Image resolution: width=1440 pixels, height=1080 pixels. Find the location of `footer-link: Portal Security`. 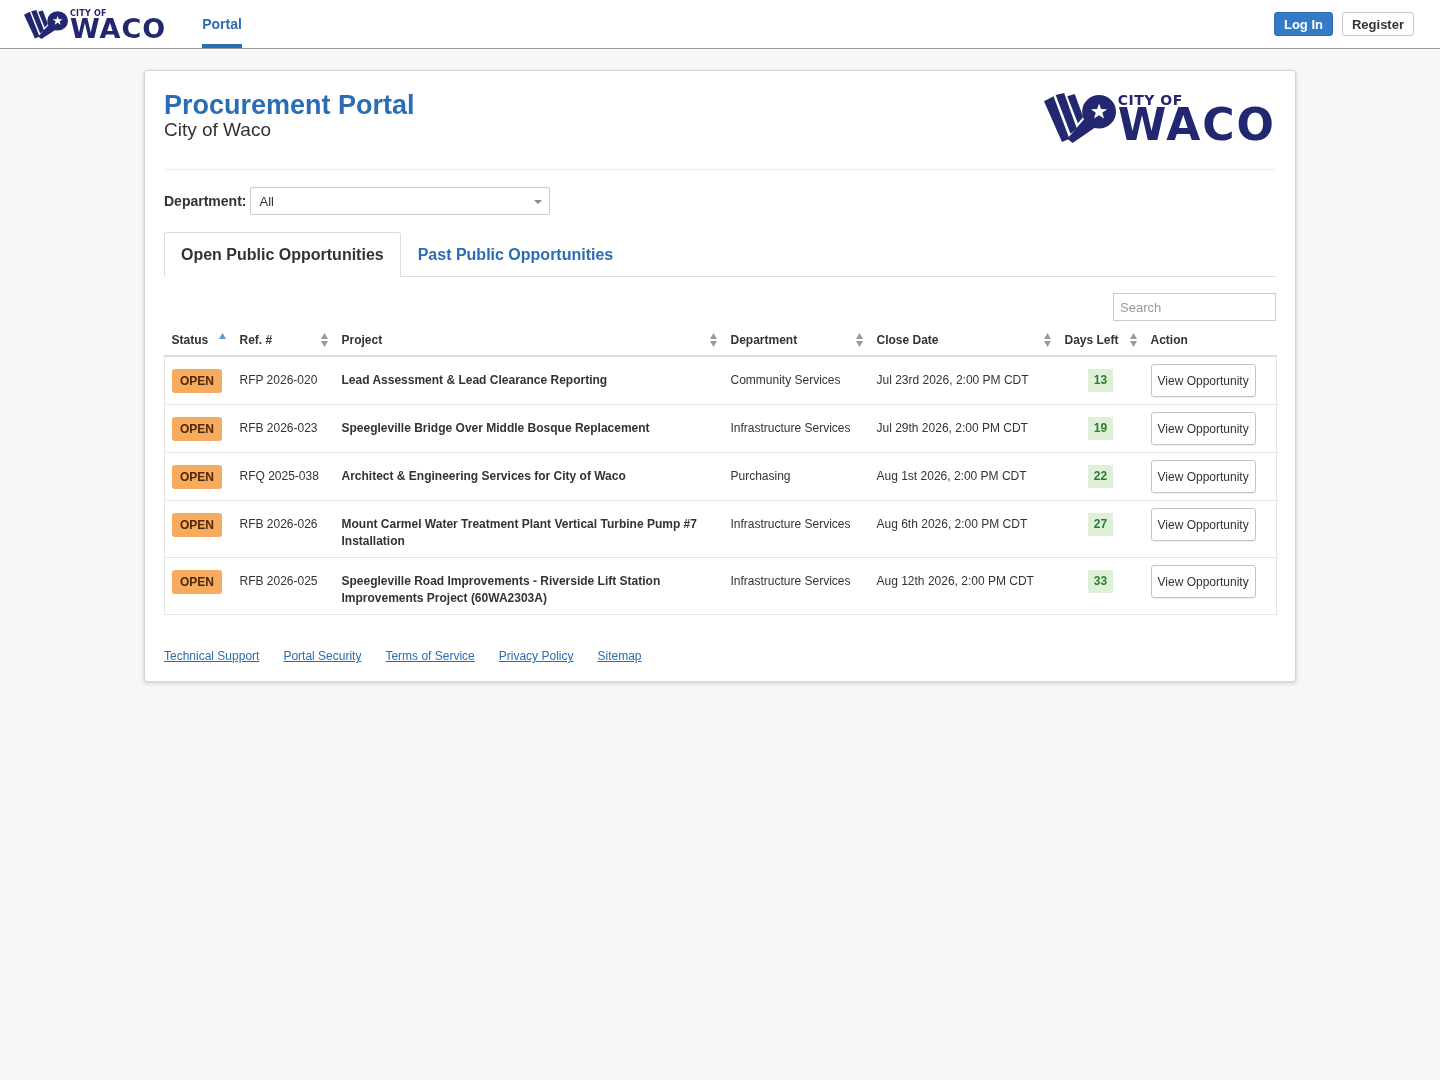

footer-link: Portal Security is located at coordinates (322, 656).